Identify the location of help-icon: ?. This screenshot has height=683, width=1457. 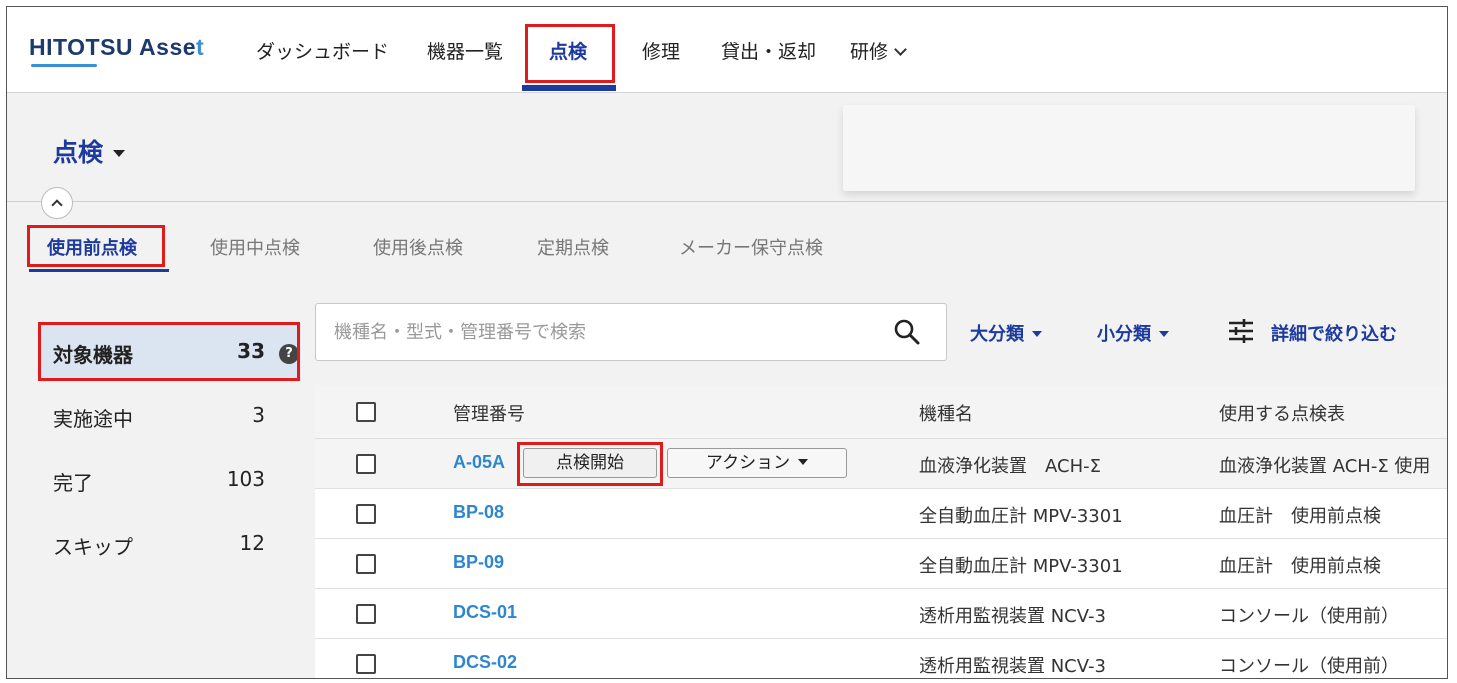
(289, 354).